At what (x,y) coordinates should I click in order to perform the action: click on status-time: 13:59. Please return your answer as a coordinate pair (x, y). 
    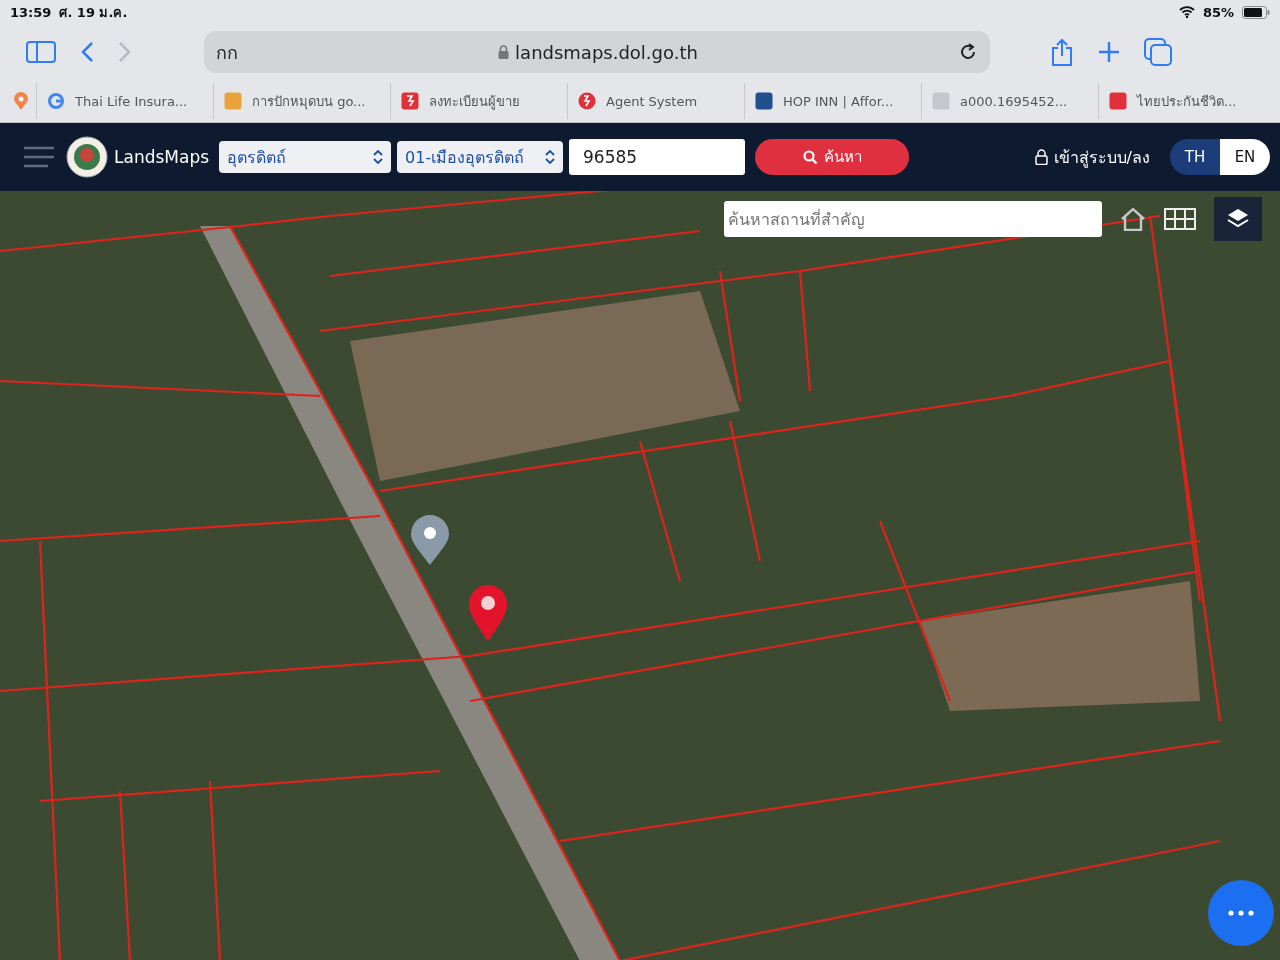
    Looking at the image, I should click on (31, 12).